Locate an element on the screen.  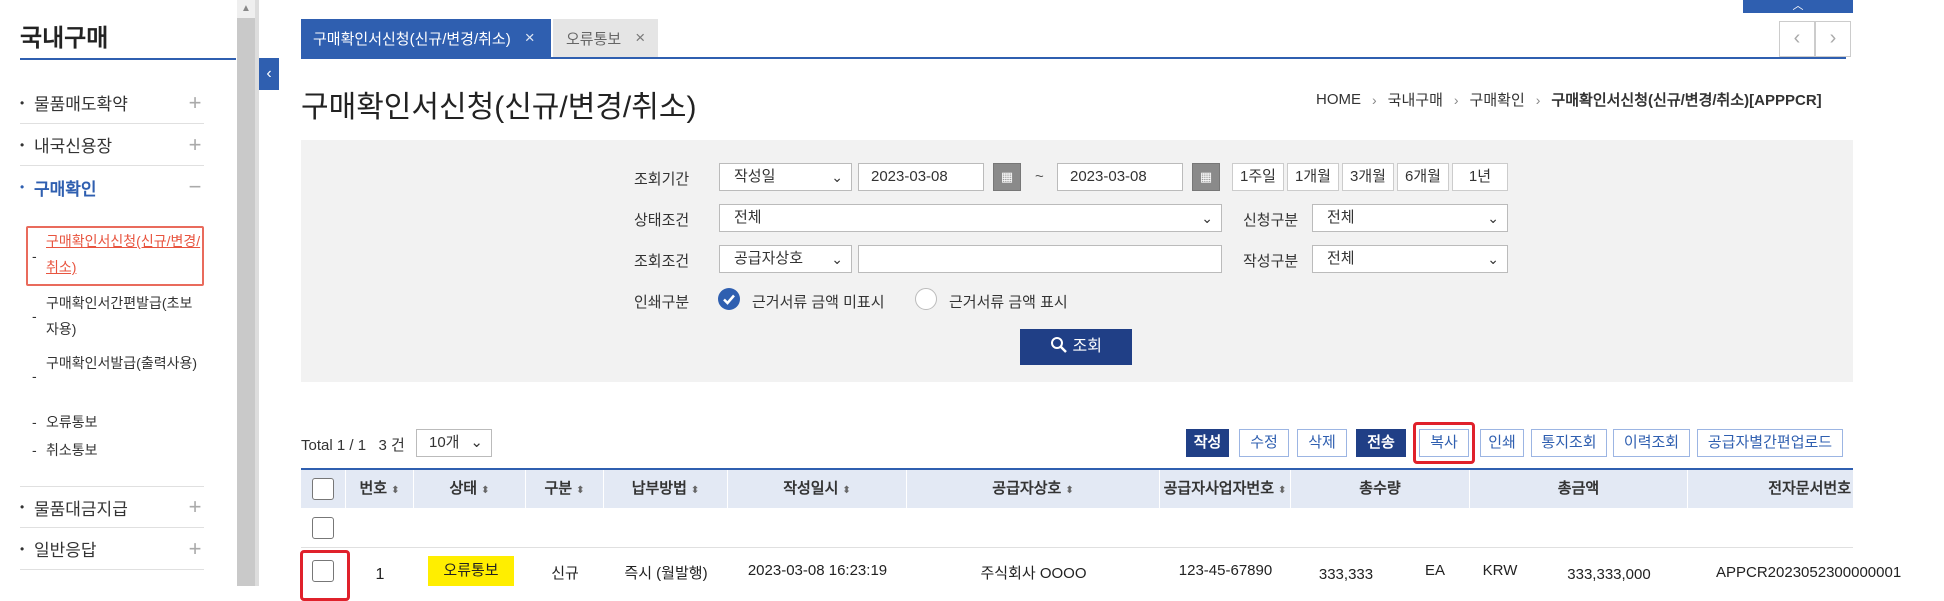
select-all-checkbox is located at coordinates (323, 489).